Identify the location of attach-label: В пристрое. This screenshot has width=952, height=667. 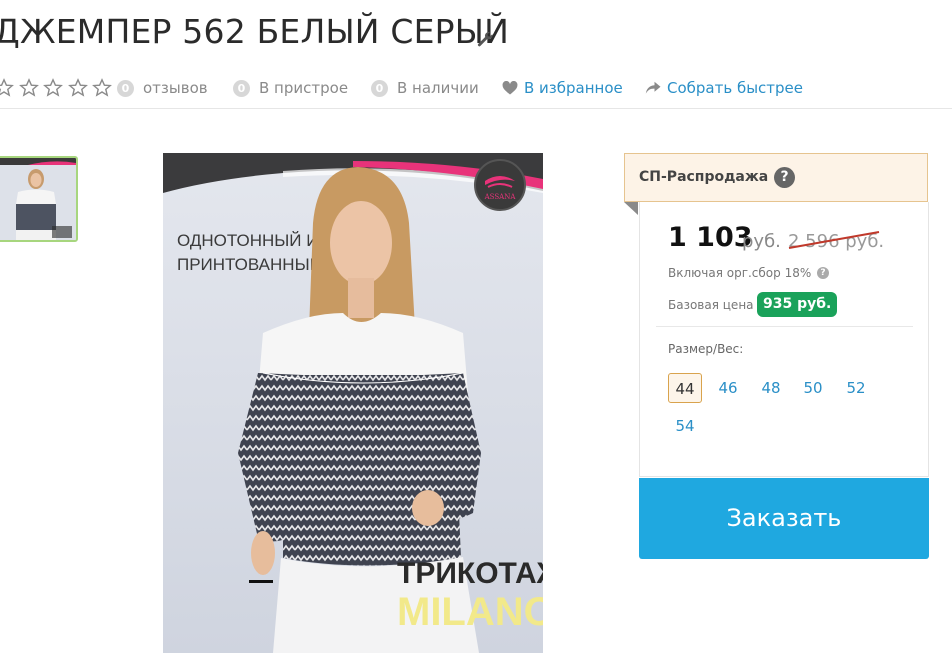
(304, 88).